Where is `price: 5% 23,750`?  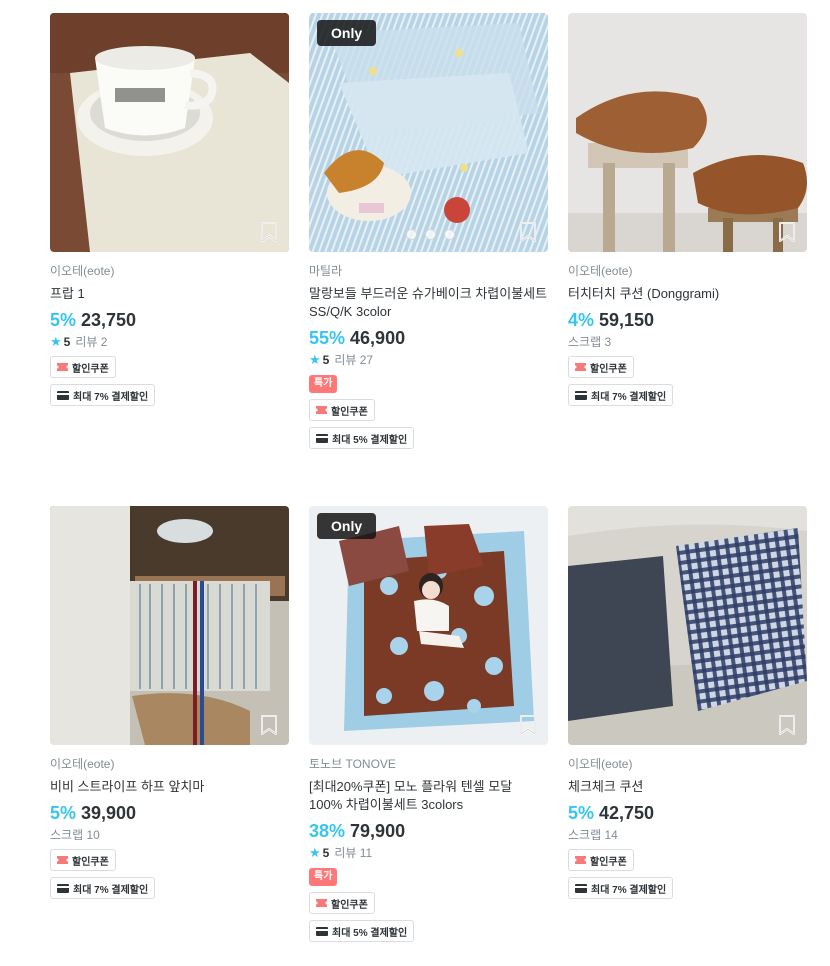 price: 5% 23,750 is located at coordinates (169, 320).